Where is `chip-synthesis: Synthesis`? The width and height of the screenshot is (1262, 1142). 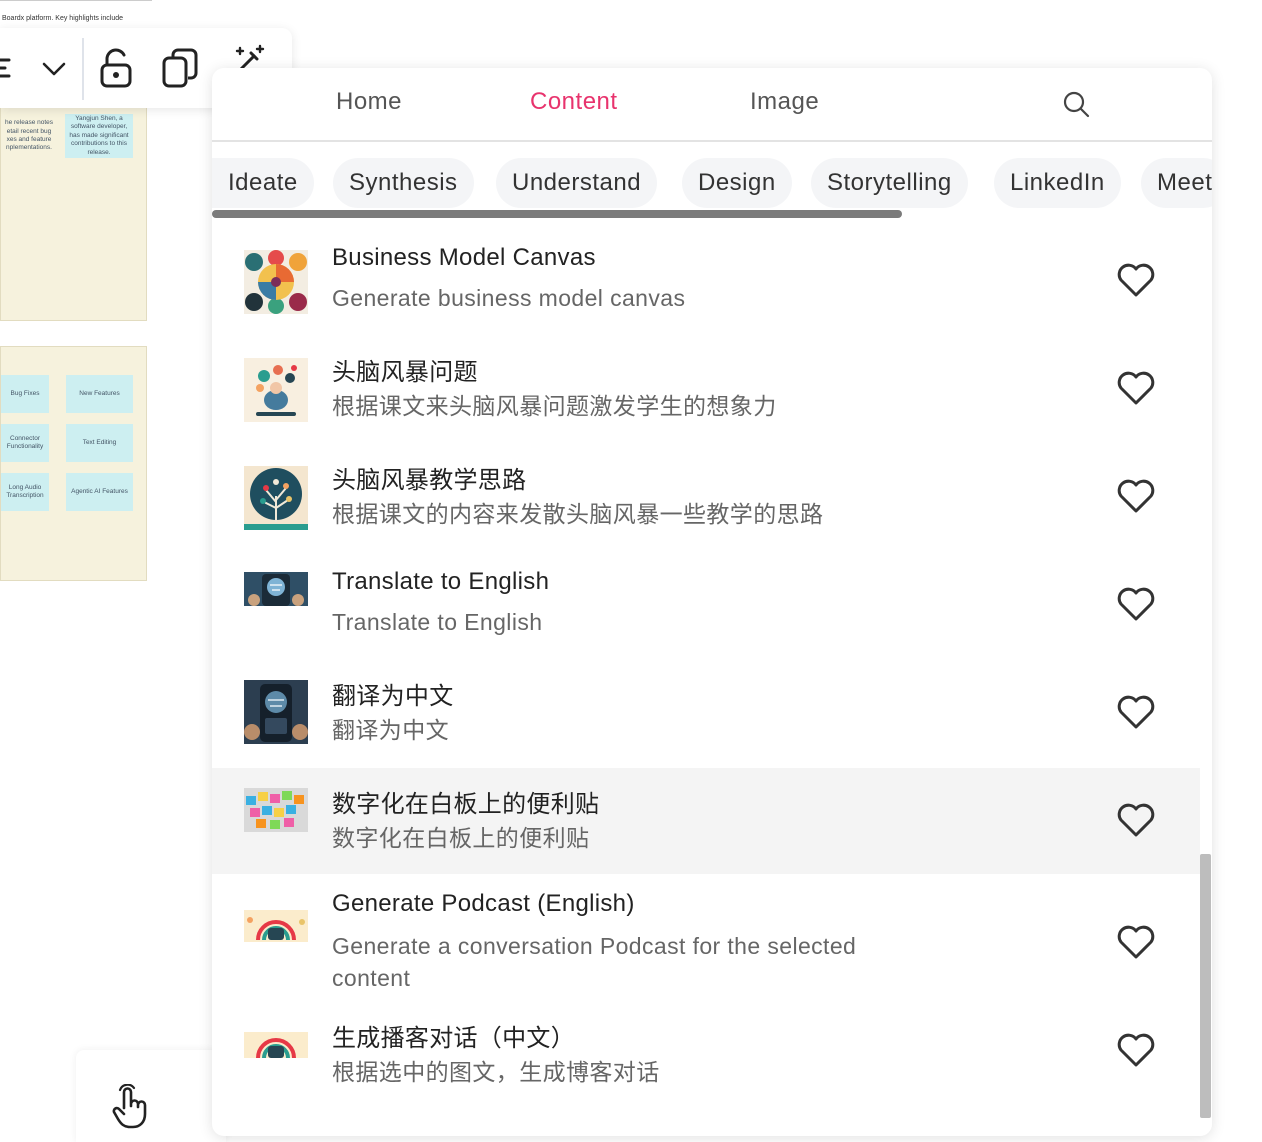 chip-synthesis: Synthesis is located at coordinates (403, 183).